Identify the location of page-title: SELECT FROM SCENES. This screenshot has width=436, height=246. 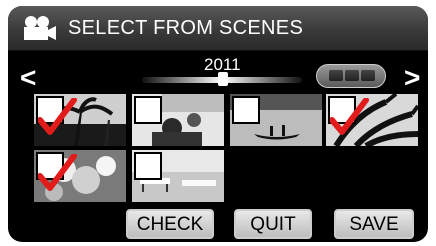
(186, 28).